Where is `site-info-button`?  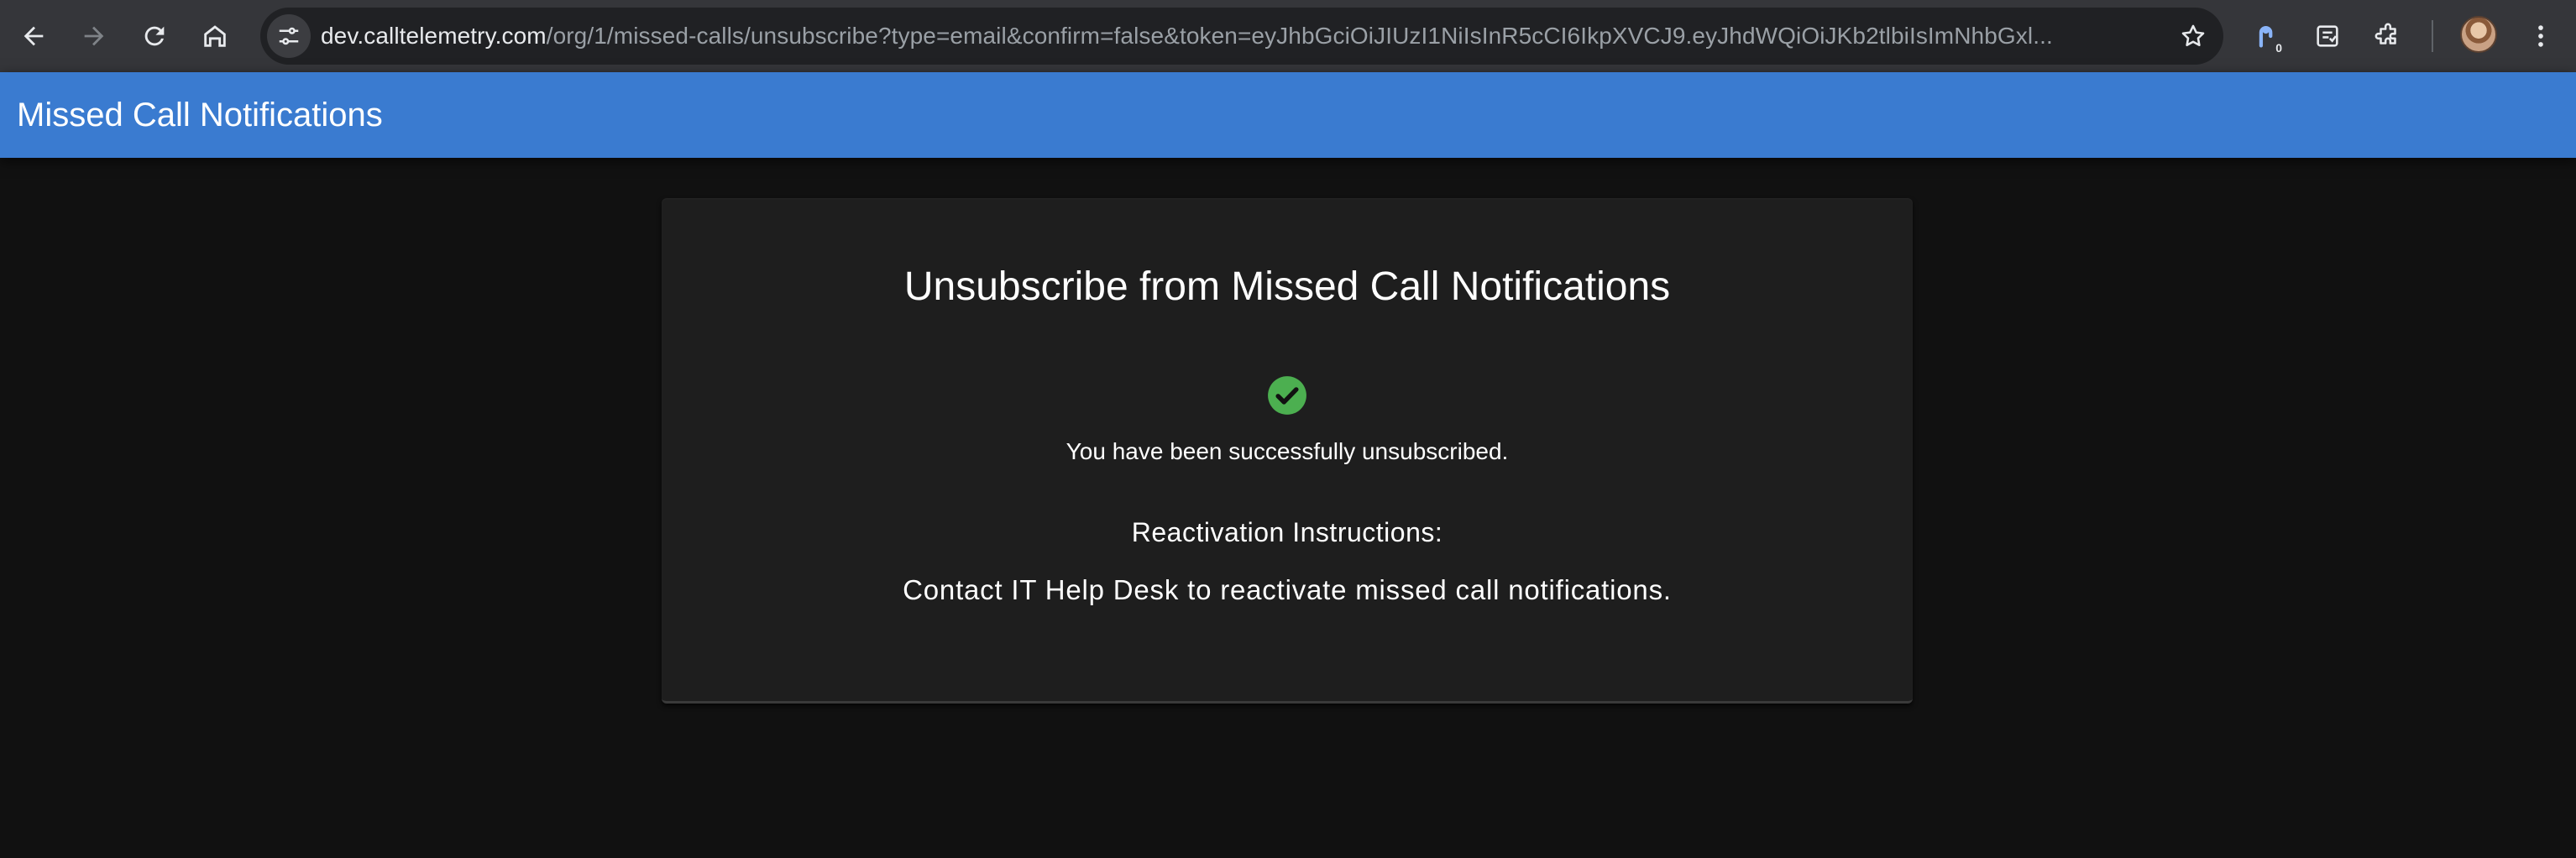 site-info-button is located at coordinates (289, 36).